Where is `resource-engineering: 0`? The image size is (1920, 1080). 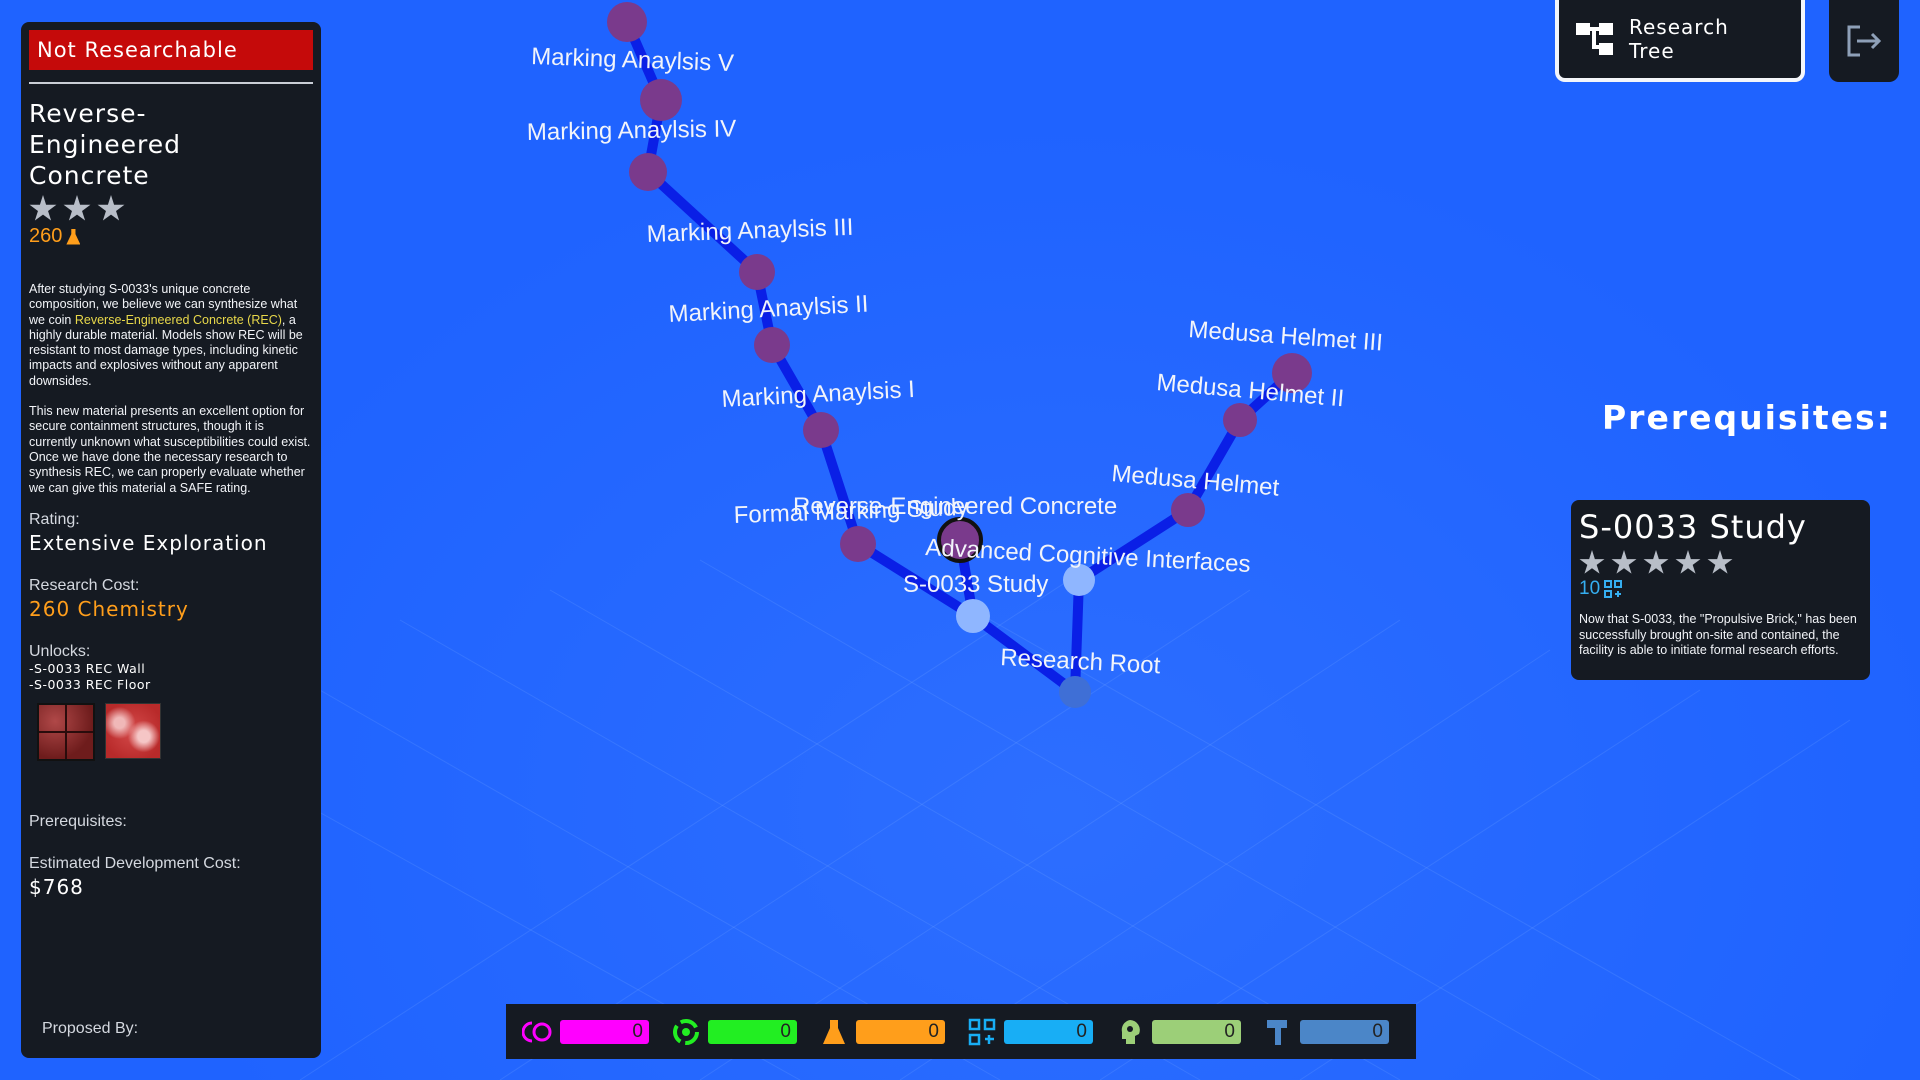
resource-engineering: 0 is located at coordinates (1336, 1032).